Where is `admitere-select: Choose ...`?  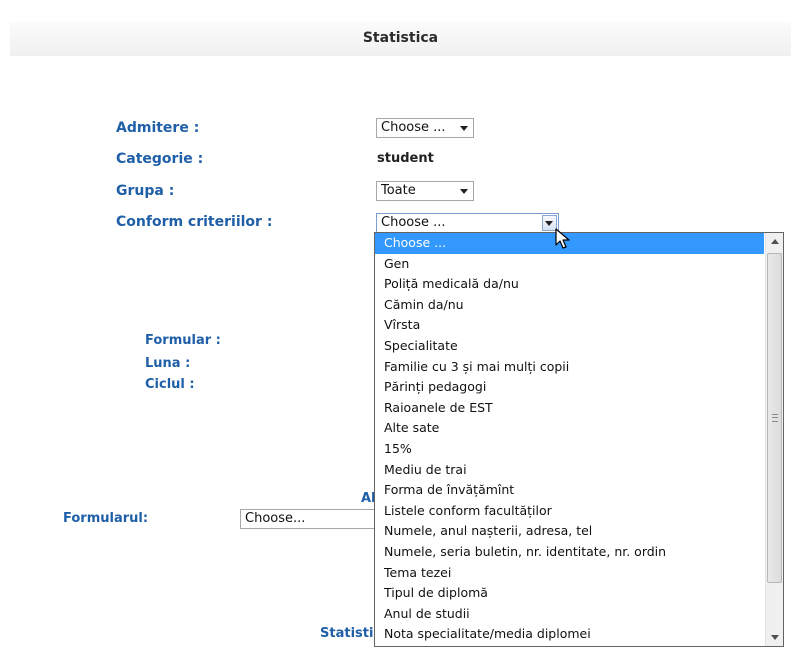
admitere-select: Choose ... is located at coordinates (425, 128).